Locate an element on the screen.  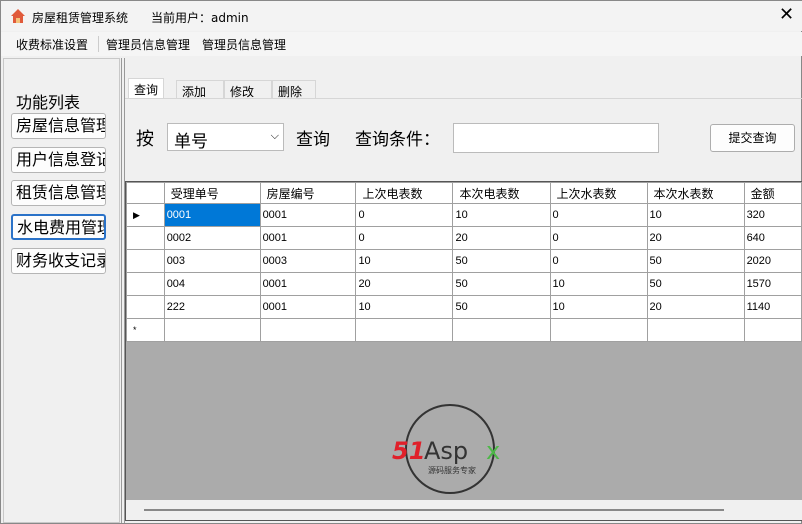
table-cell: 1140 is located at coordinates (772, 307).